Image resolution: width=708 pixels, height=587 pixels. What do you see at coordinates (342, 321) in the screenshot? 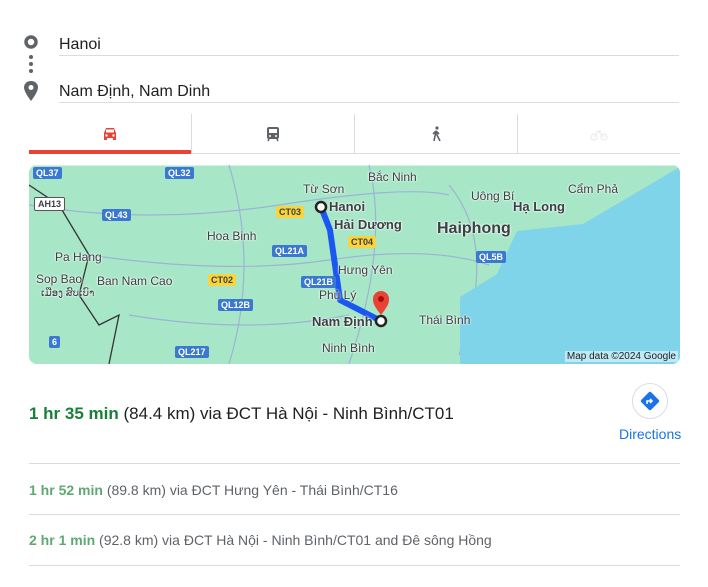
I see `city-nam-dinh: Nam Định` at bounding box center [342, 321].